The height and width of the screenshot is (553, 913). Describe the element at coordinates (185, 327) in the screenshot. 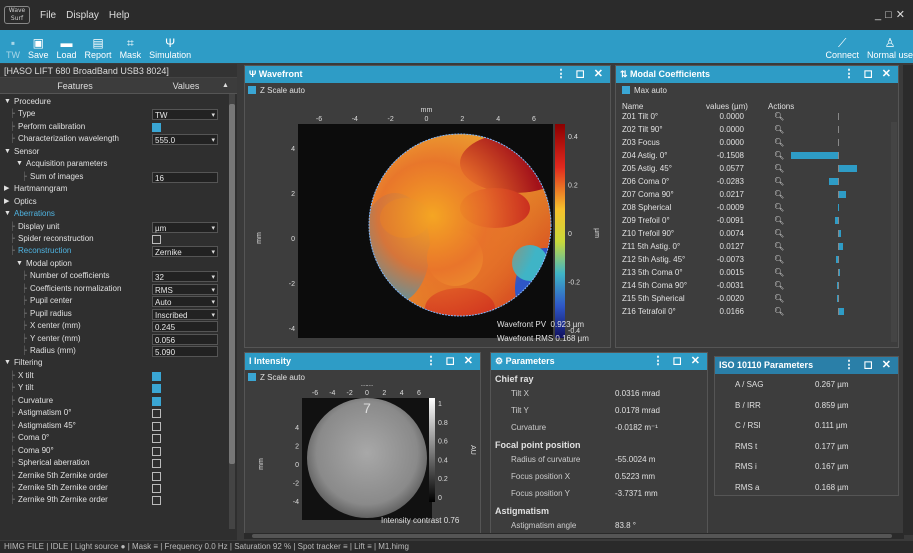

I see `feature-value-text: 0.245` at that location.